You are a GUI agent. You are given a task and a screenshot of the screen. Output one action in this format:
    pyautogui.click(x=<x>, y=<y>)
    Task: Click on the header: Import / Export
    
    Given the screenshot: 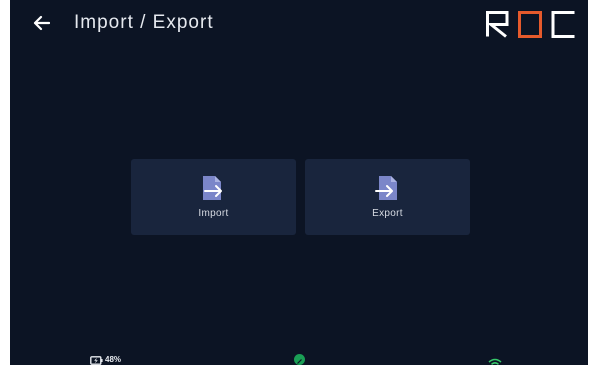 What is the action you would take?
    pyautogui.click(x=299, y=23)
    